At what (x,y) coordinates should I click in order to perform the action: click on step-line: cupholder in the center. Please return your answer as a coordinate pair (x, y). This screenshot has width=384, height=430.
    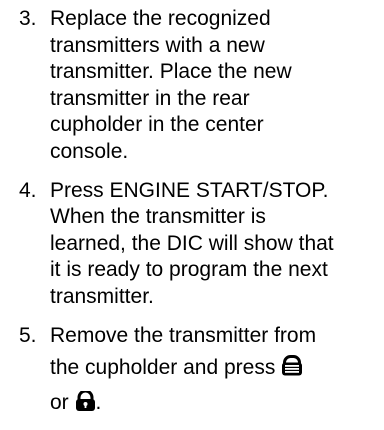
    Looking at the image, I should click on (157, 125).